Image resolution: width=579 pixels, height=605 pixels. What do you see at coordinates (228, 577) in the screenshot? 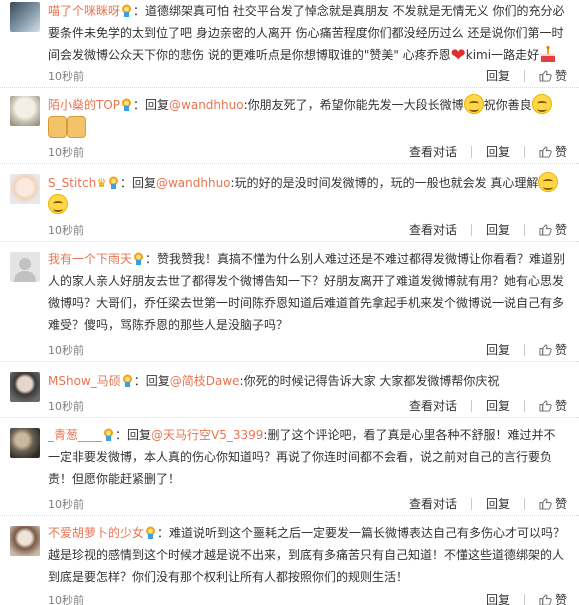
I see `comment-text: 到底是要怎样？你们没有那个权利让所有人都按照你们的规则生活！` at bounding box center [228, 577].